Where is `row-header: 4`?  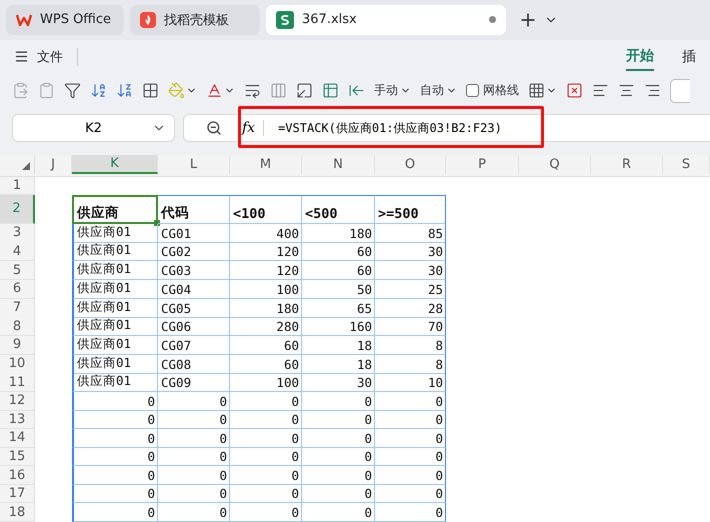 row-header: 4 is located at coordinates (17, 252).